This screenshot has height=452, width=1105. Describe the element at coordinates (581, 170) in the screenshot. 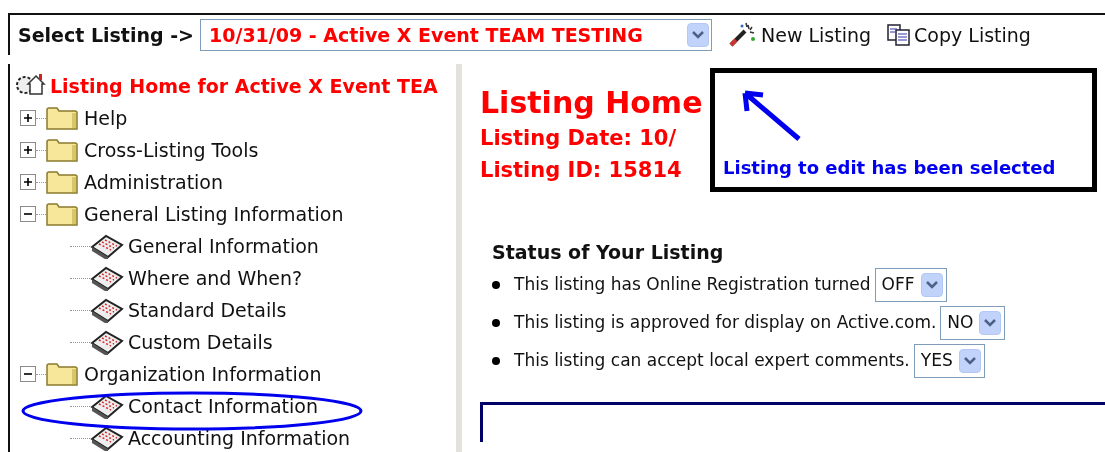

I see `listing-id: Listing ID: 15814` at that location.